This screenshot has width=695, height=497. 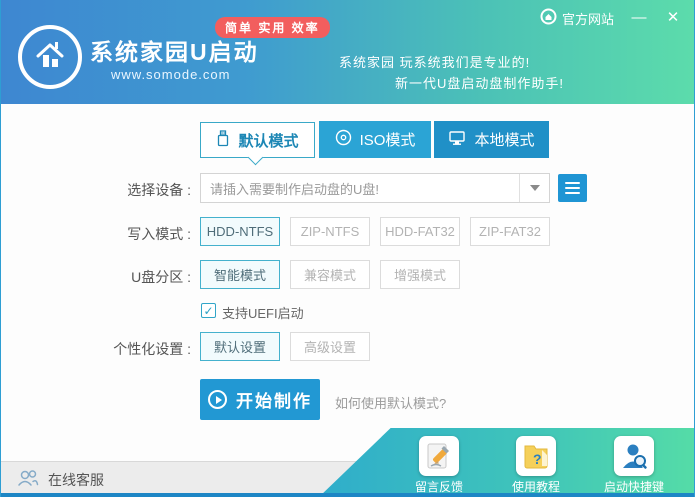 I want to click on house-logo-icon, so click(x=50, y=57).